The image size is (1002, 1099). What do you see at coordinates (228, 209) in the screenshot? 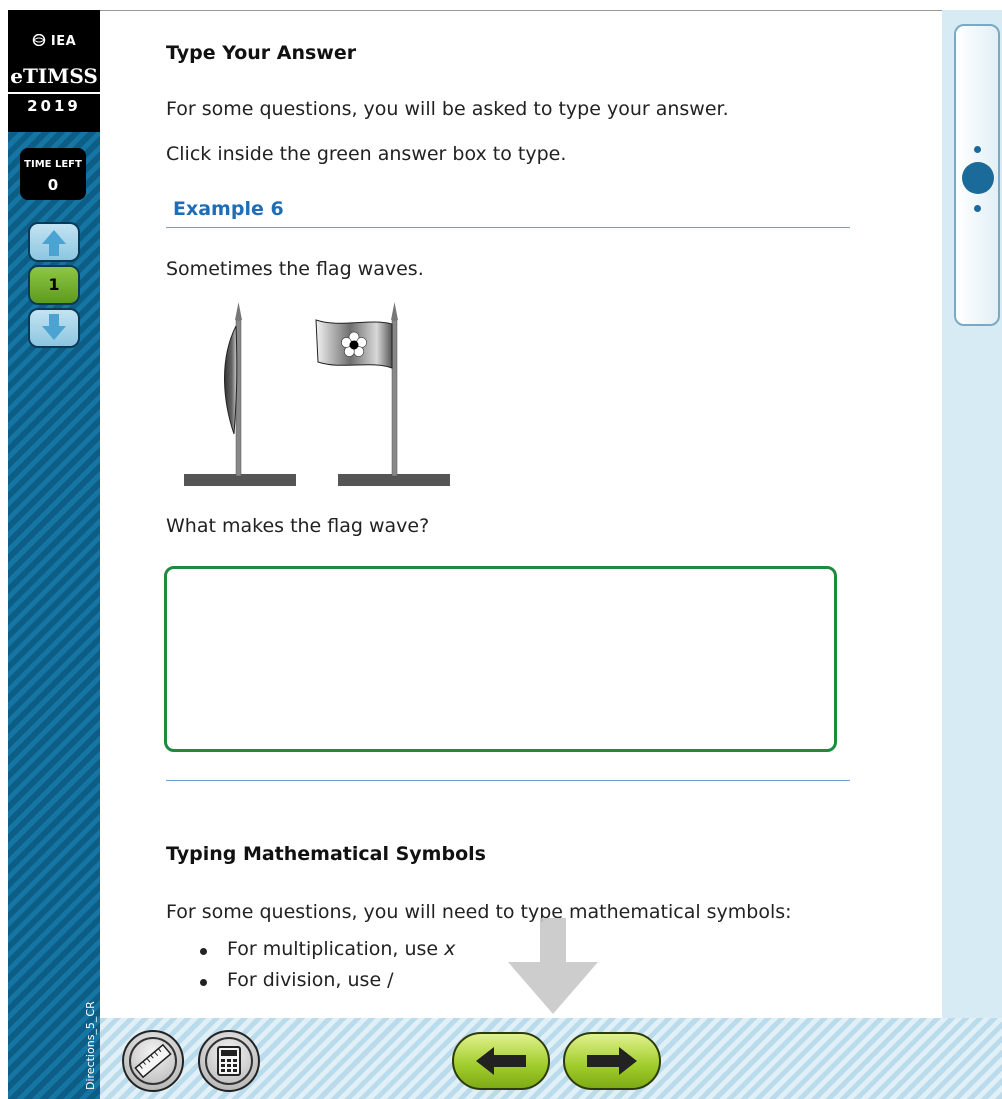
I see `example-heading: Example 6` at bounding box center [228, 209].